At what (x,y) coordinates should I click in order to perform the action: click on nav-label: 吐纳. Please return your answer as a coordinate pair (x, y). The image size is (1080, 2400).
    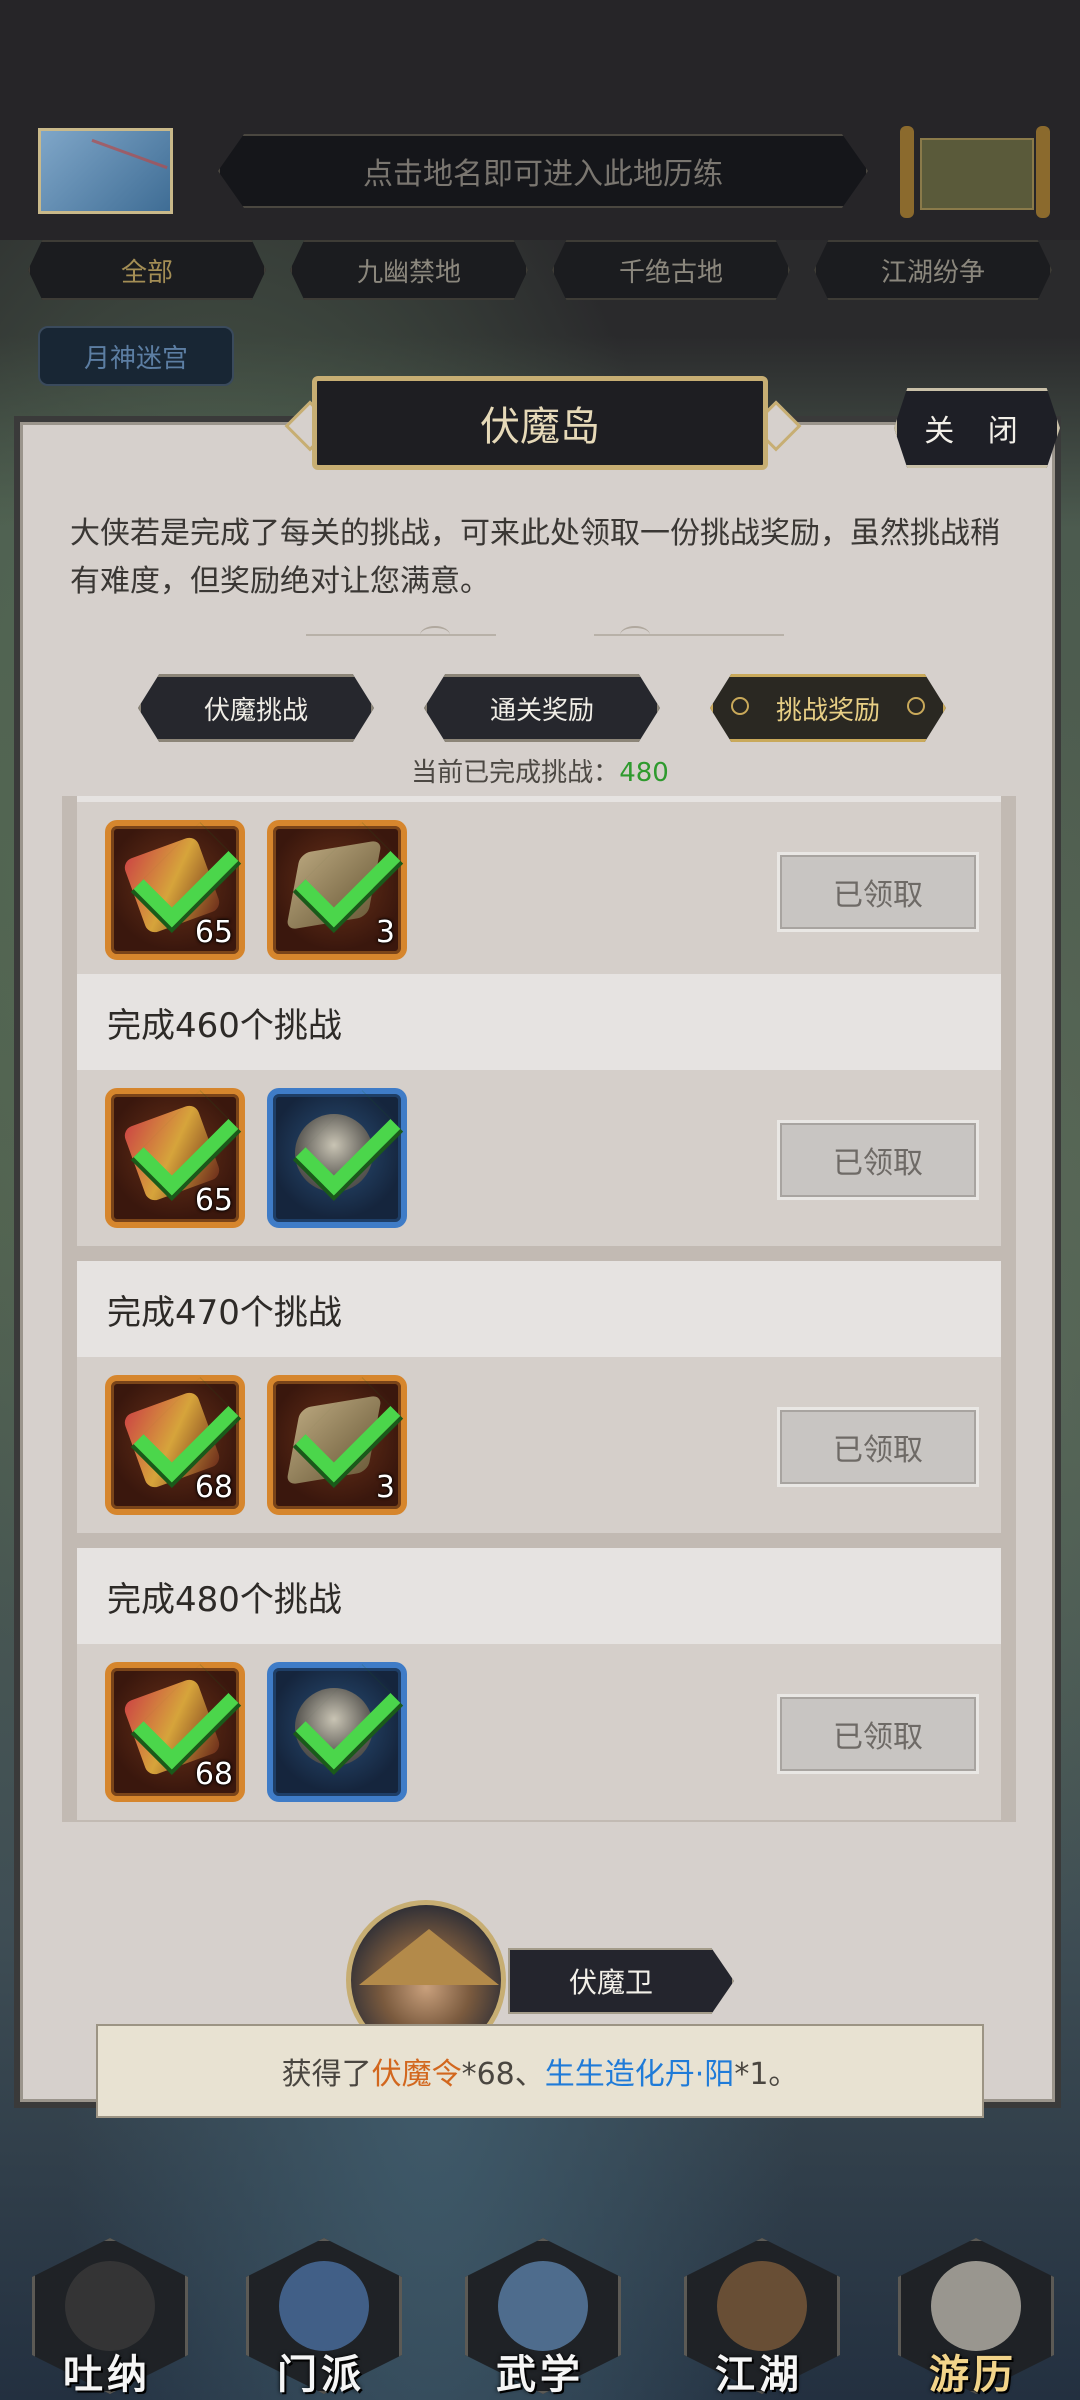
    Looking at the image, I should click on (107, 2375).